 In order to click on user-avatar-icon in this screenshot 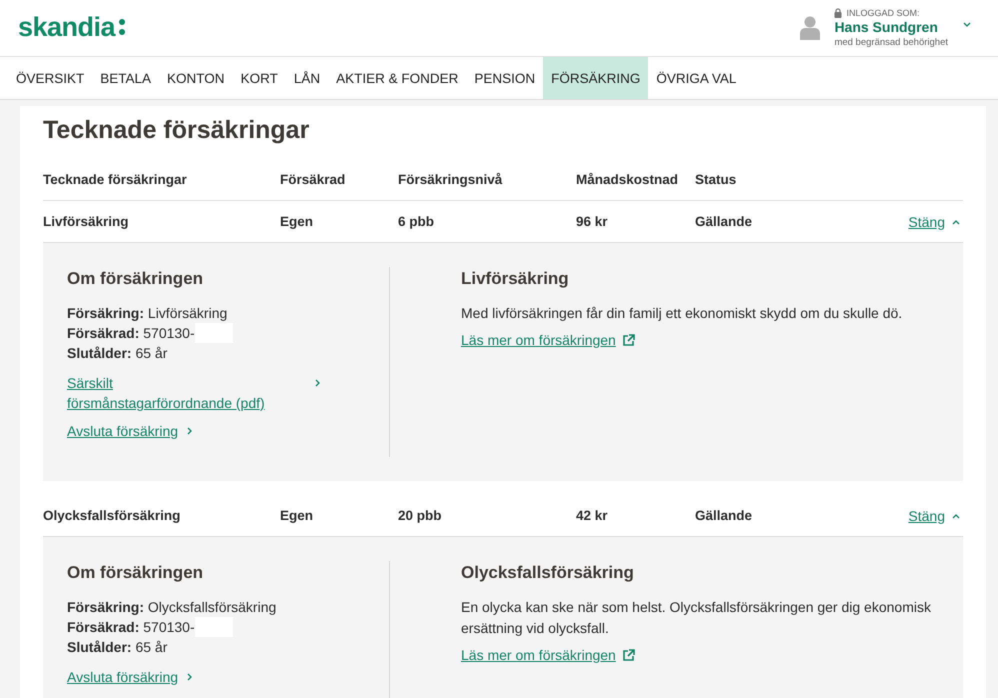, I will do `click(810, 28)`.